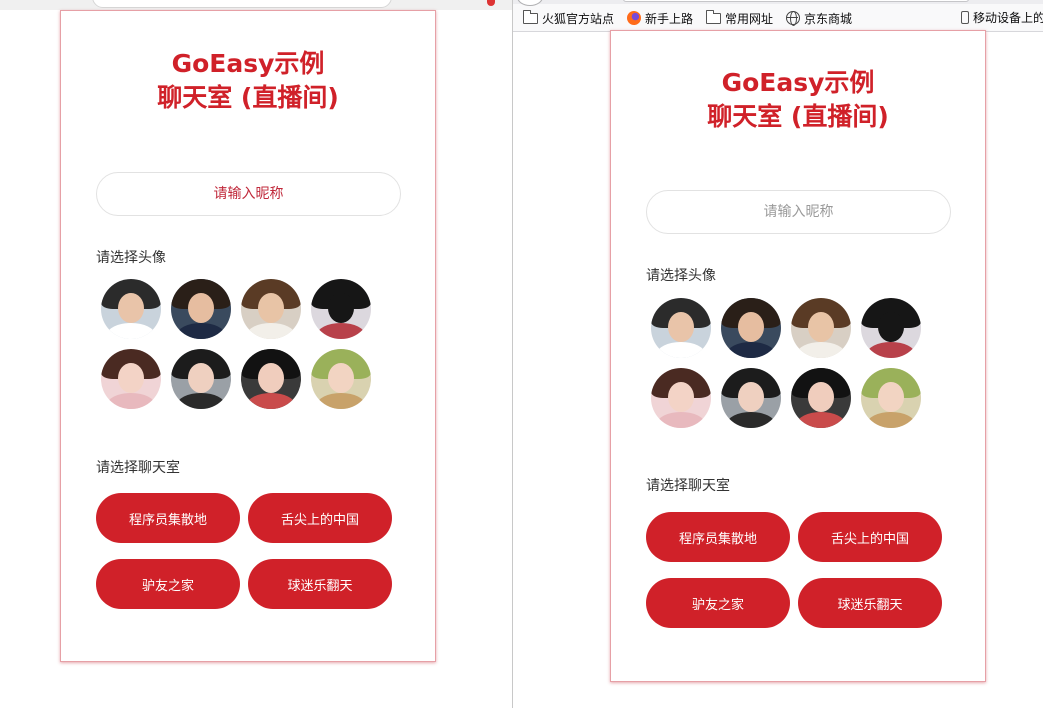 The width and height of the screenshot is (1043, 708). What do you see at coordinates (578, 18) in the screenshot?
I see `bookmark-label: 火狐官方站点` at bounding box center [578, 18].